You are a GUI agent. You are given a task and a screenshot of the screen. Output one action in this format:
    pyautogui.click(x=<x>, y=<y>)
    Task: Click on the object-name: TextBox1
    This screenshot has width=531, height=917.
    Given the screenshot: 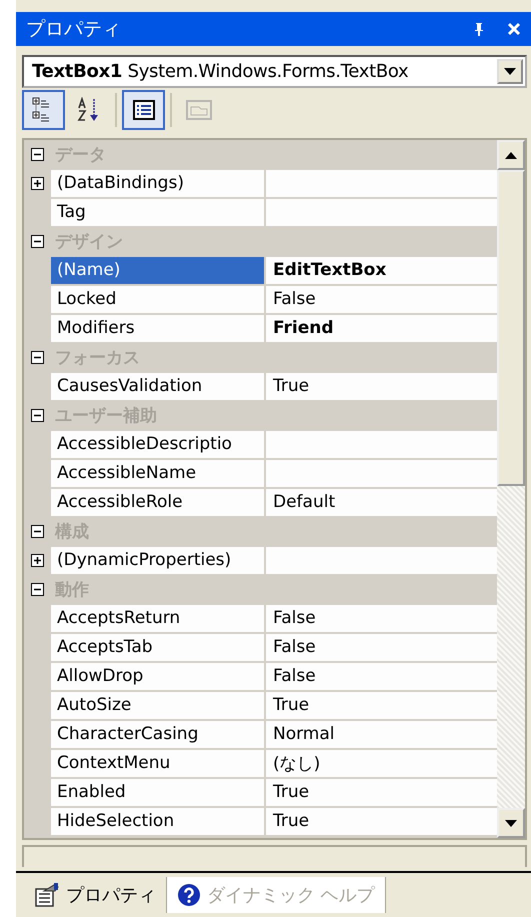 What is the action you would take?
    pyautogui.click(x=77, y=71)
    